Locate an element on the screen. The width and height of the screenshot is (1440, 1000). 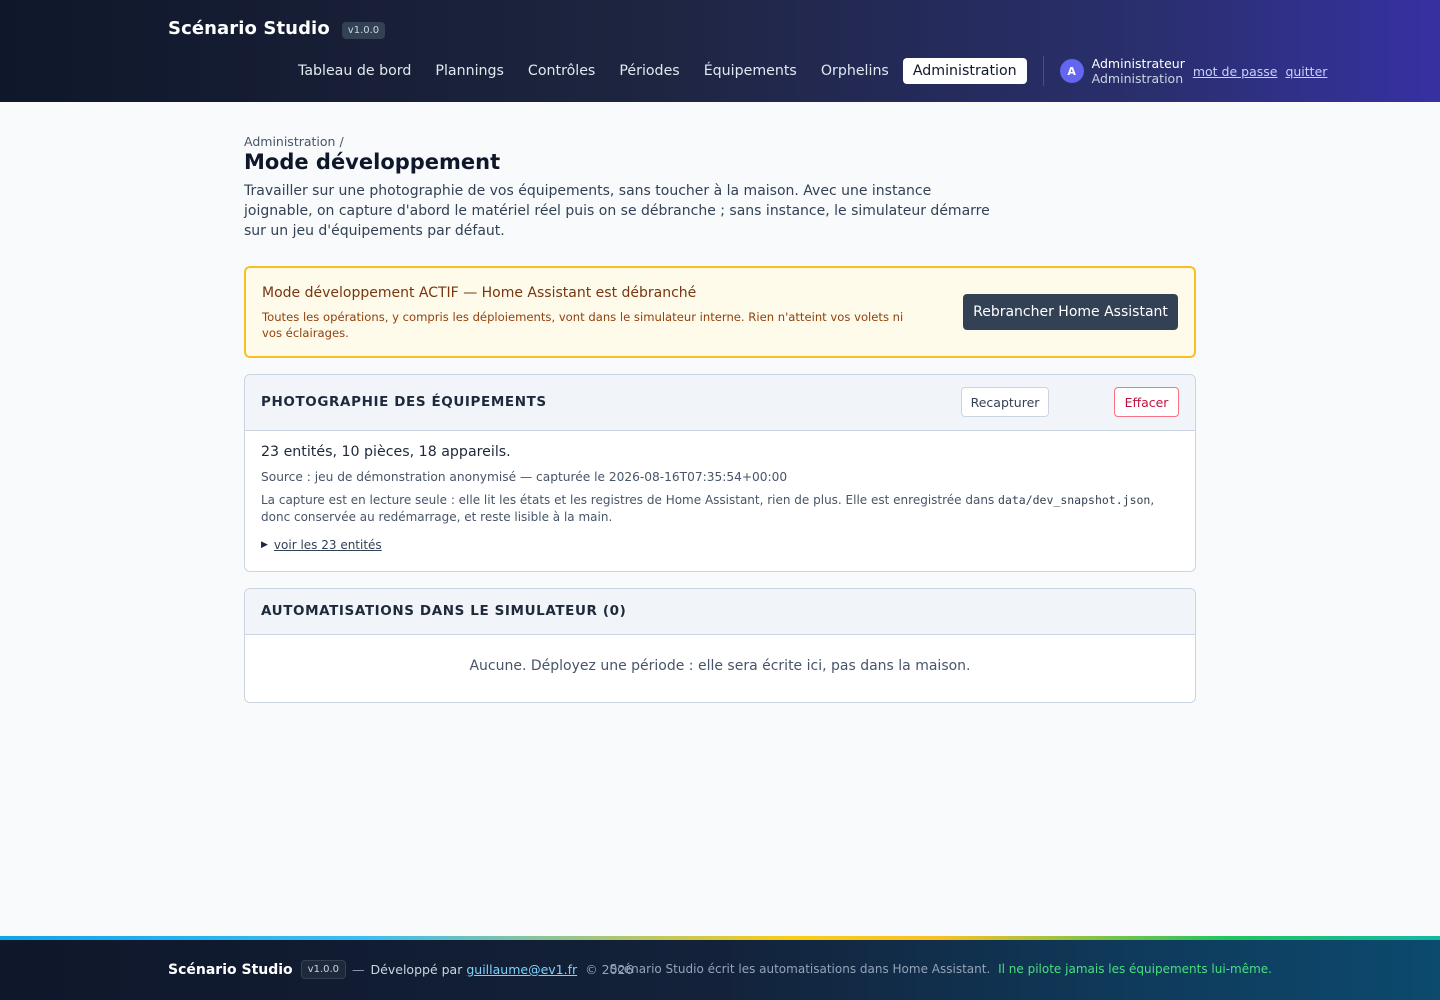
automations-card-header: AUTOMATISATIONS DANS LE SIMULATEUR (0) is located at coordinates (720, 612).